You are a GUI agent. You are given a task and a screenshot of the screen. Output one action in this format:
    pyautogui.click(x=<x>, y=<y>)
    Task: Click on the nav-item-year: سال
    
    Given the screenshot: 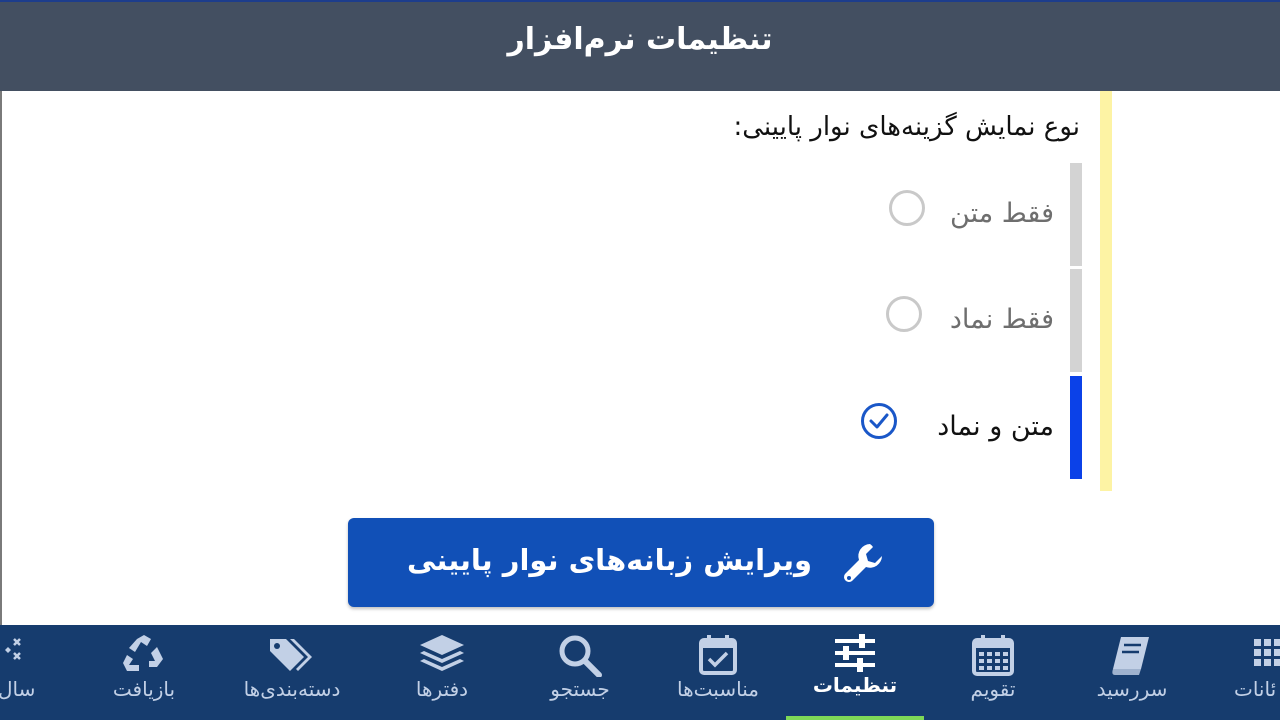 What is the action you would take?
    pyautogui.click(x=20, y=672)
    